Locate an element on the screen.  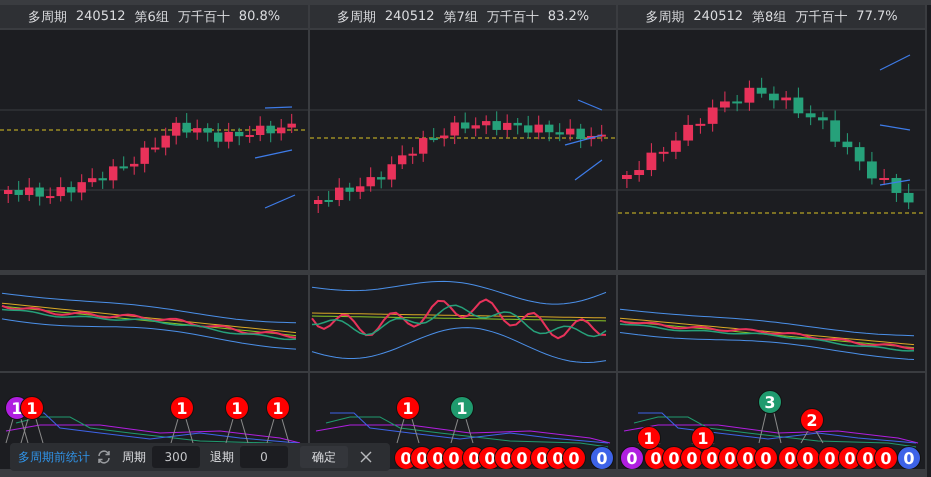
back-period-label: 退期 is located at coordinates (222, 457).